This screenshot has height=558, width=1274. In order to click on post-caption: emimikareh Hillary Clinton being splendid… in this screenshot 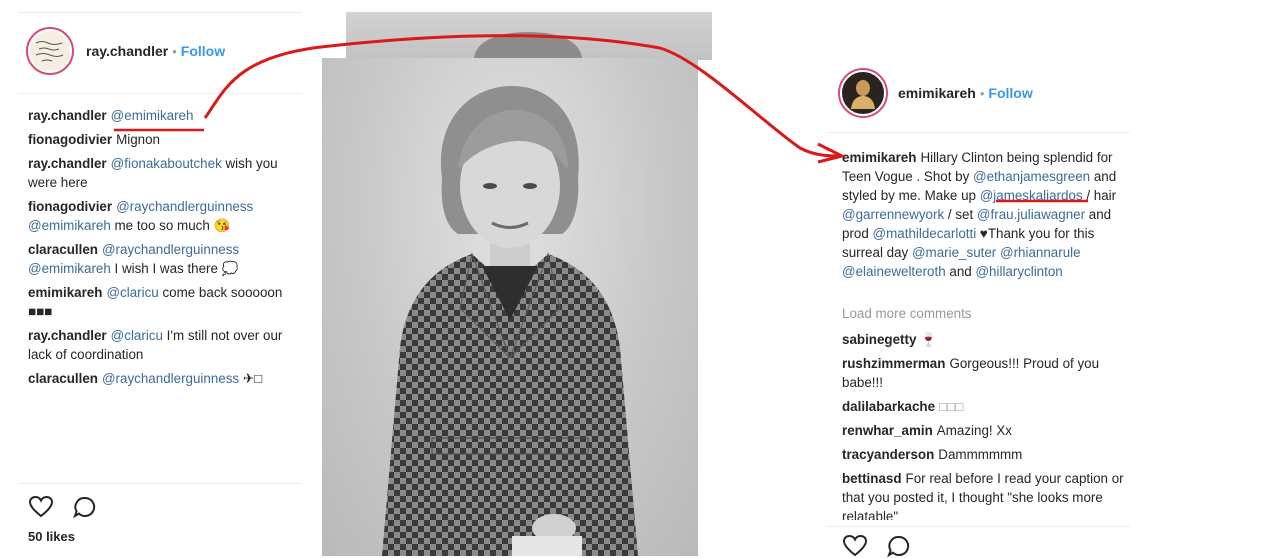, I will do `click(987, 214)`.